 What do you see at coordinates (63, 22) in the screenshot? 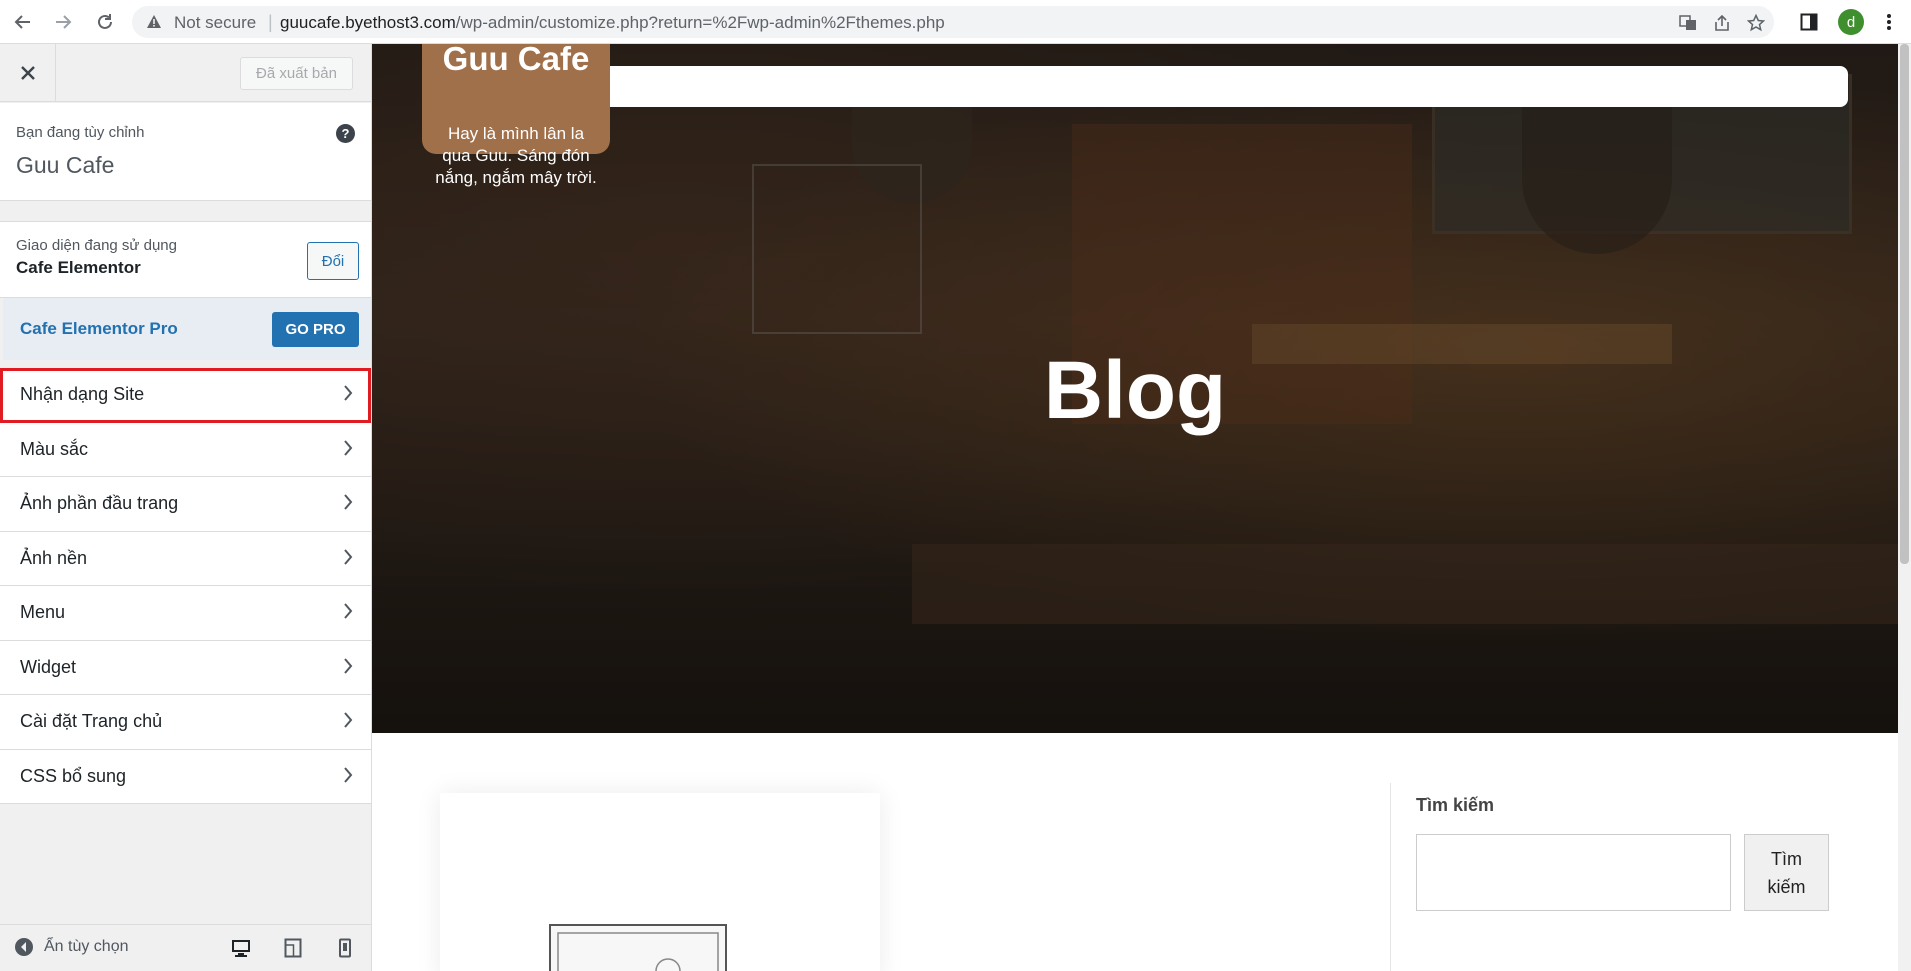
I see `forward-arrow-icon` at bounding box center [63, 22].